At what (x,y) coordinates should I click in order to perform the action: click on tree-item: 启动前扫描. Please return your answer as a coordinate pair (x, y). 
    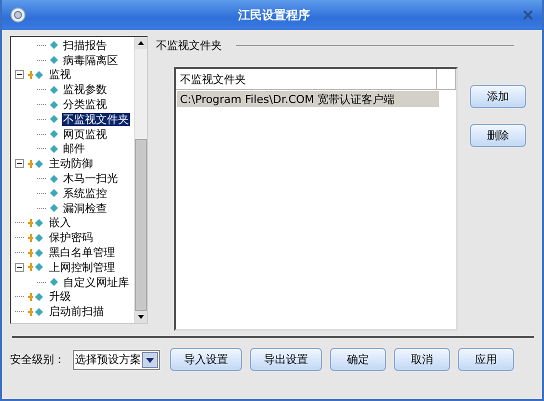
    Looking at the image, I should click on (76, 311).